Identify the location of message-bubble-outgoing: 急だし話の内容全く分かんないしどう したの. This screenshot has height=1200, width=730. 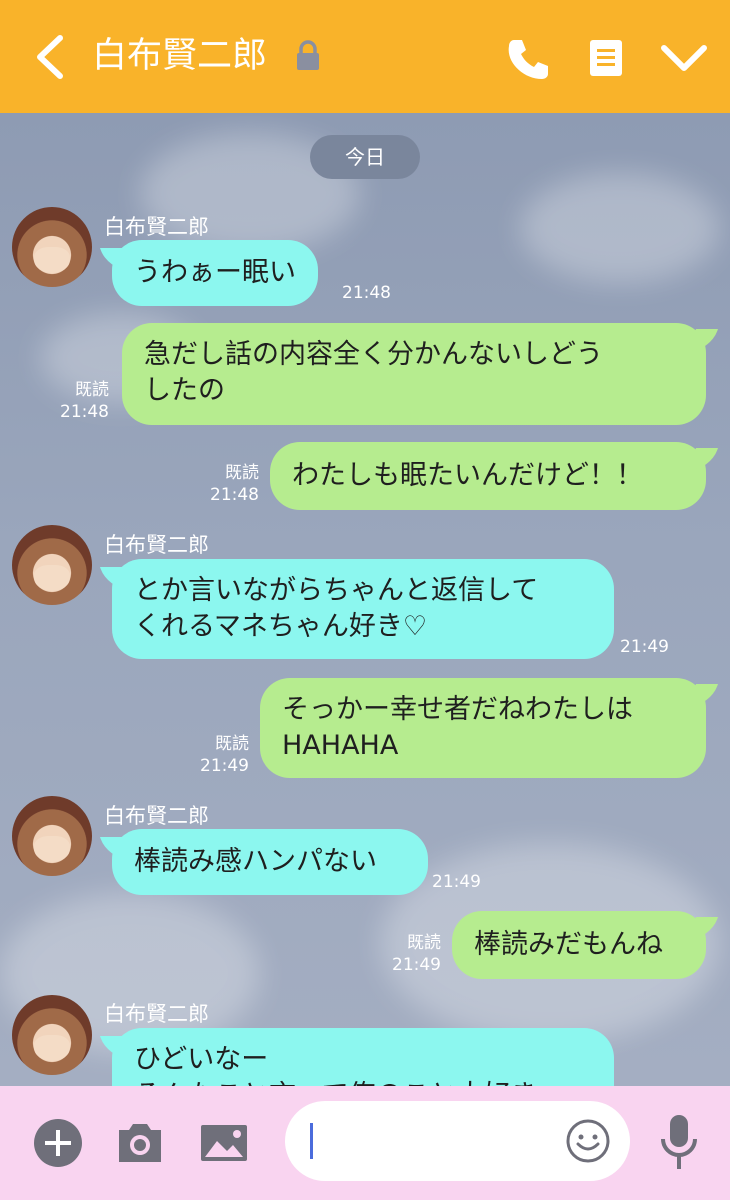
(414, 374).